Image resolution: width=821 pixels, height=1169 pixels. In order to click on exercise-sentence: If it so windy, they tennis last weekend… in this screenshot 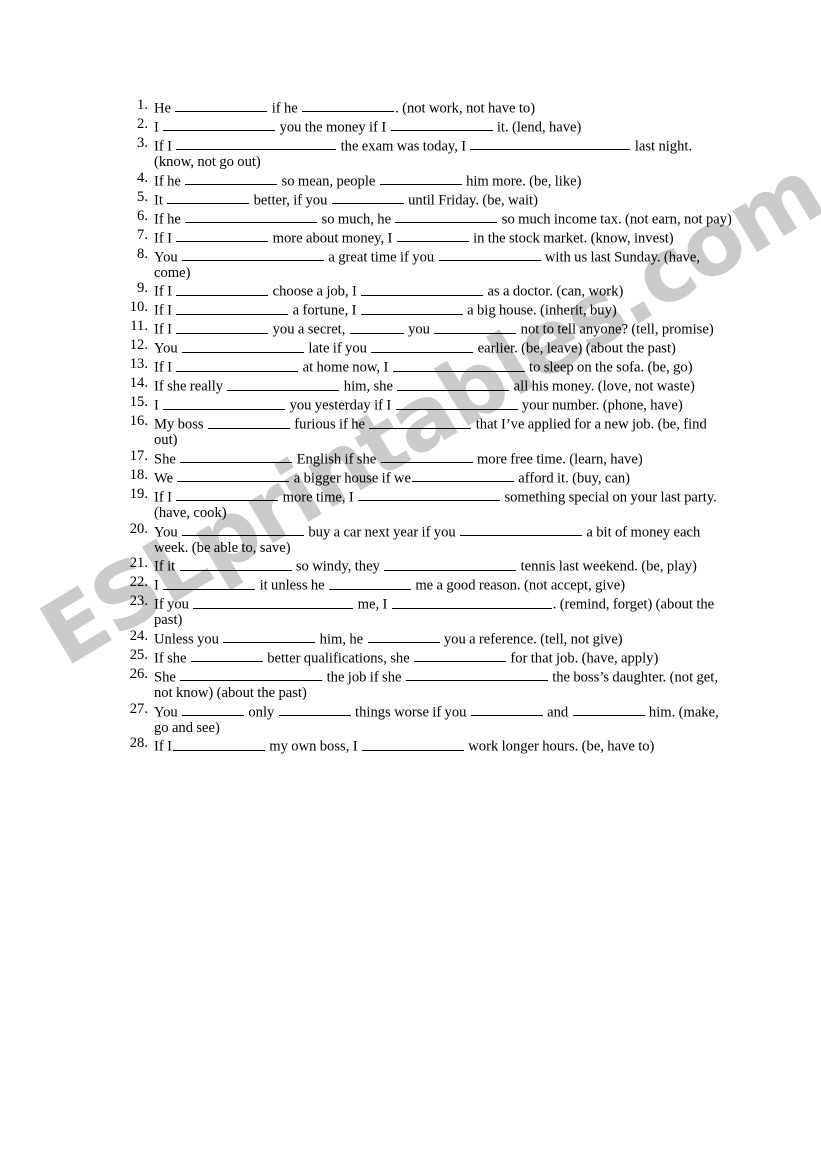, I will do `click(443, 565)`.